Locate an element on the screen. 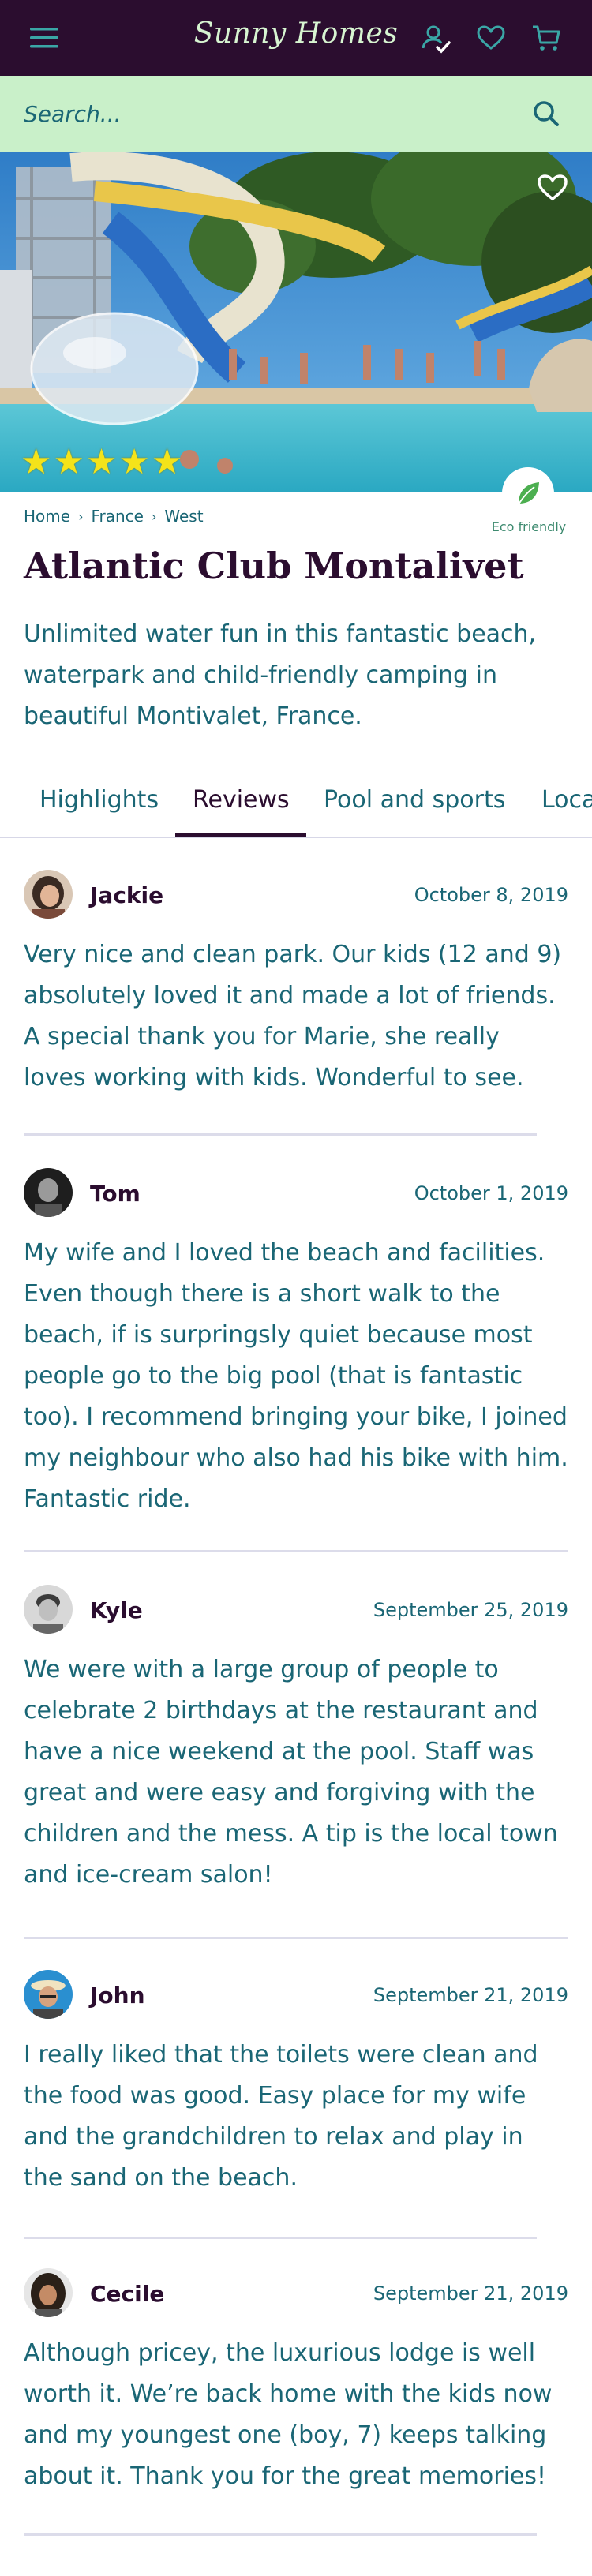 This screenshot has width=592, height=2576. eco-friendly-badge is located at coordinates (528, 493).